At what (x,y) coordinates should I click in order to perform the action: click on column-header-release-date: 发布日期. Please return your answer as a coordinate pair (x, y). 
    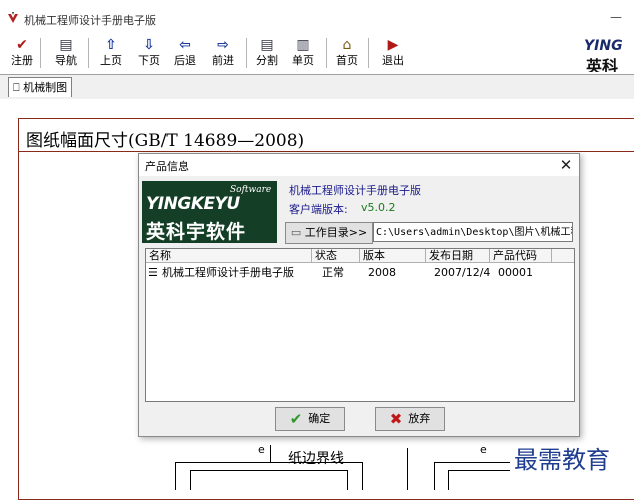
    Looking at the image, I should click on (458, 256).